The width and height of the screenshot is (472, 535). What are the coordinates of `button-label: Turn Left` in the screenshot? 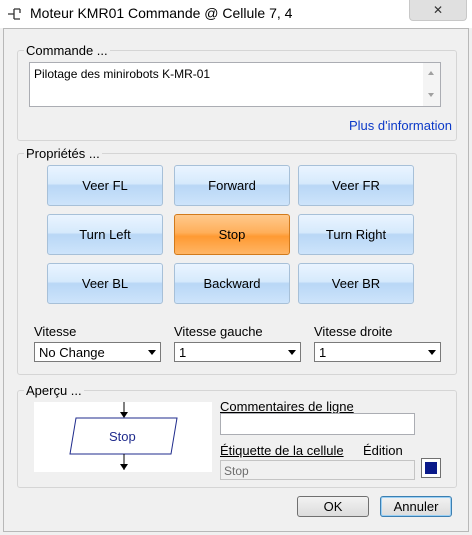 It's located at (105, 234).